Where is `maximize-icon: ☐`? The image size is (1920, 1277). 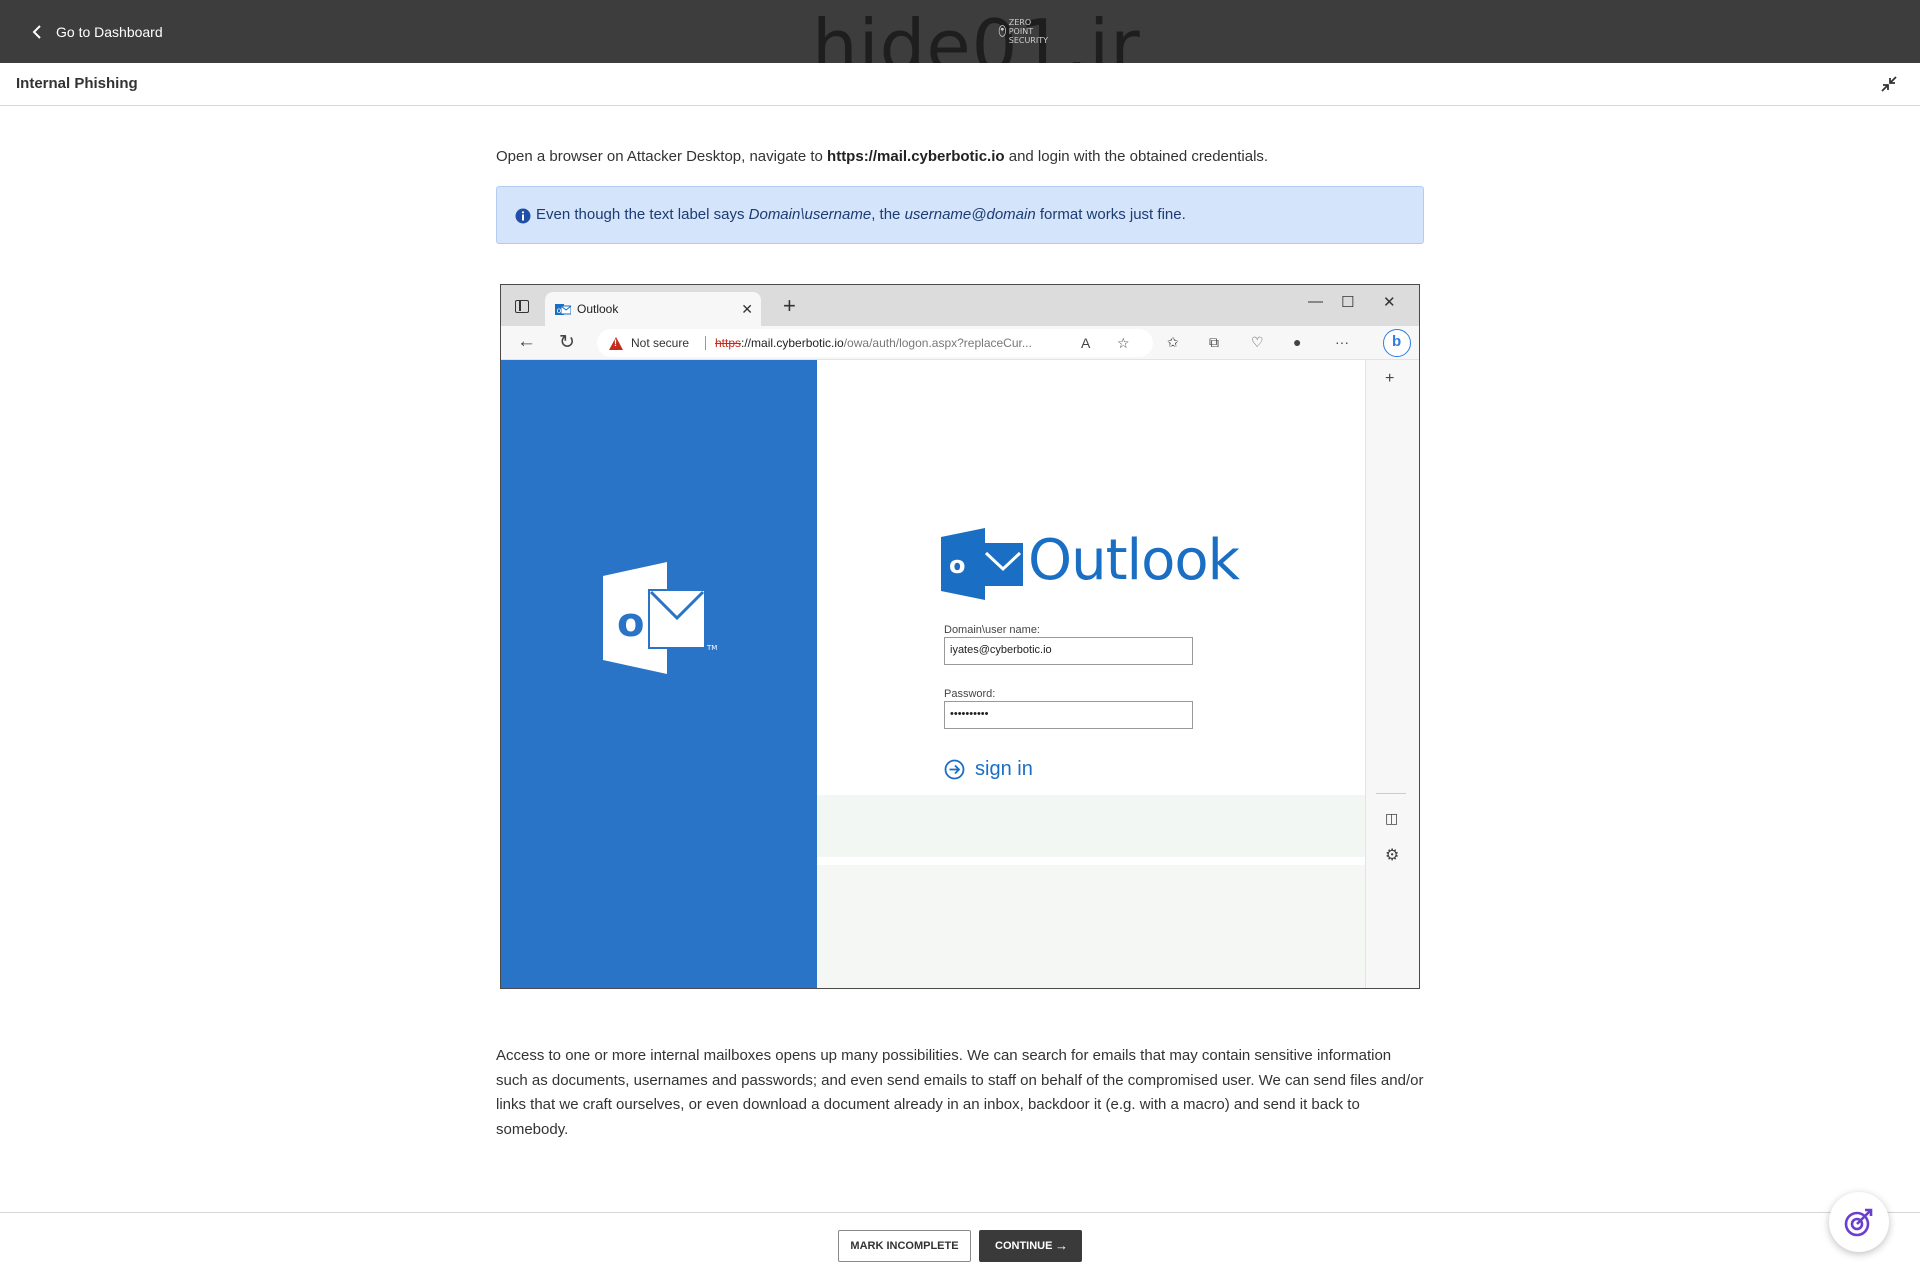 maximize-icon: ☐ is located at coordinates (1347, 302).